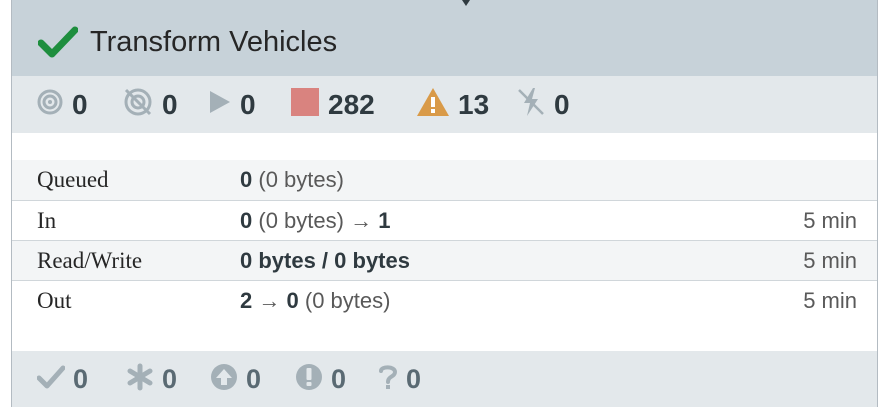 This screenshot has width=879, height=407. I want to click on disabled-stat: 0, so click(543, 104).